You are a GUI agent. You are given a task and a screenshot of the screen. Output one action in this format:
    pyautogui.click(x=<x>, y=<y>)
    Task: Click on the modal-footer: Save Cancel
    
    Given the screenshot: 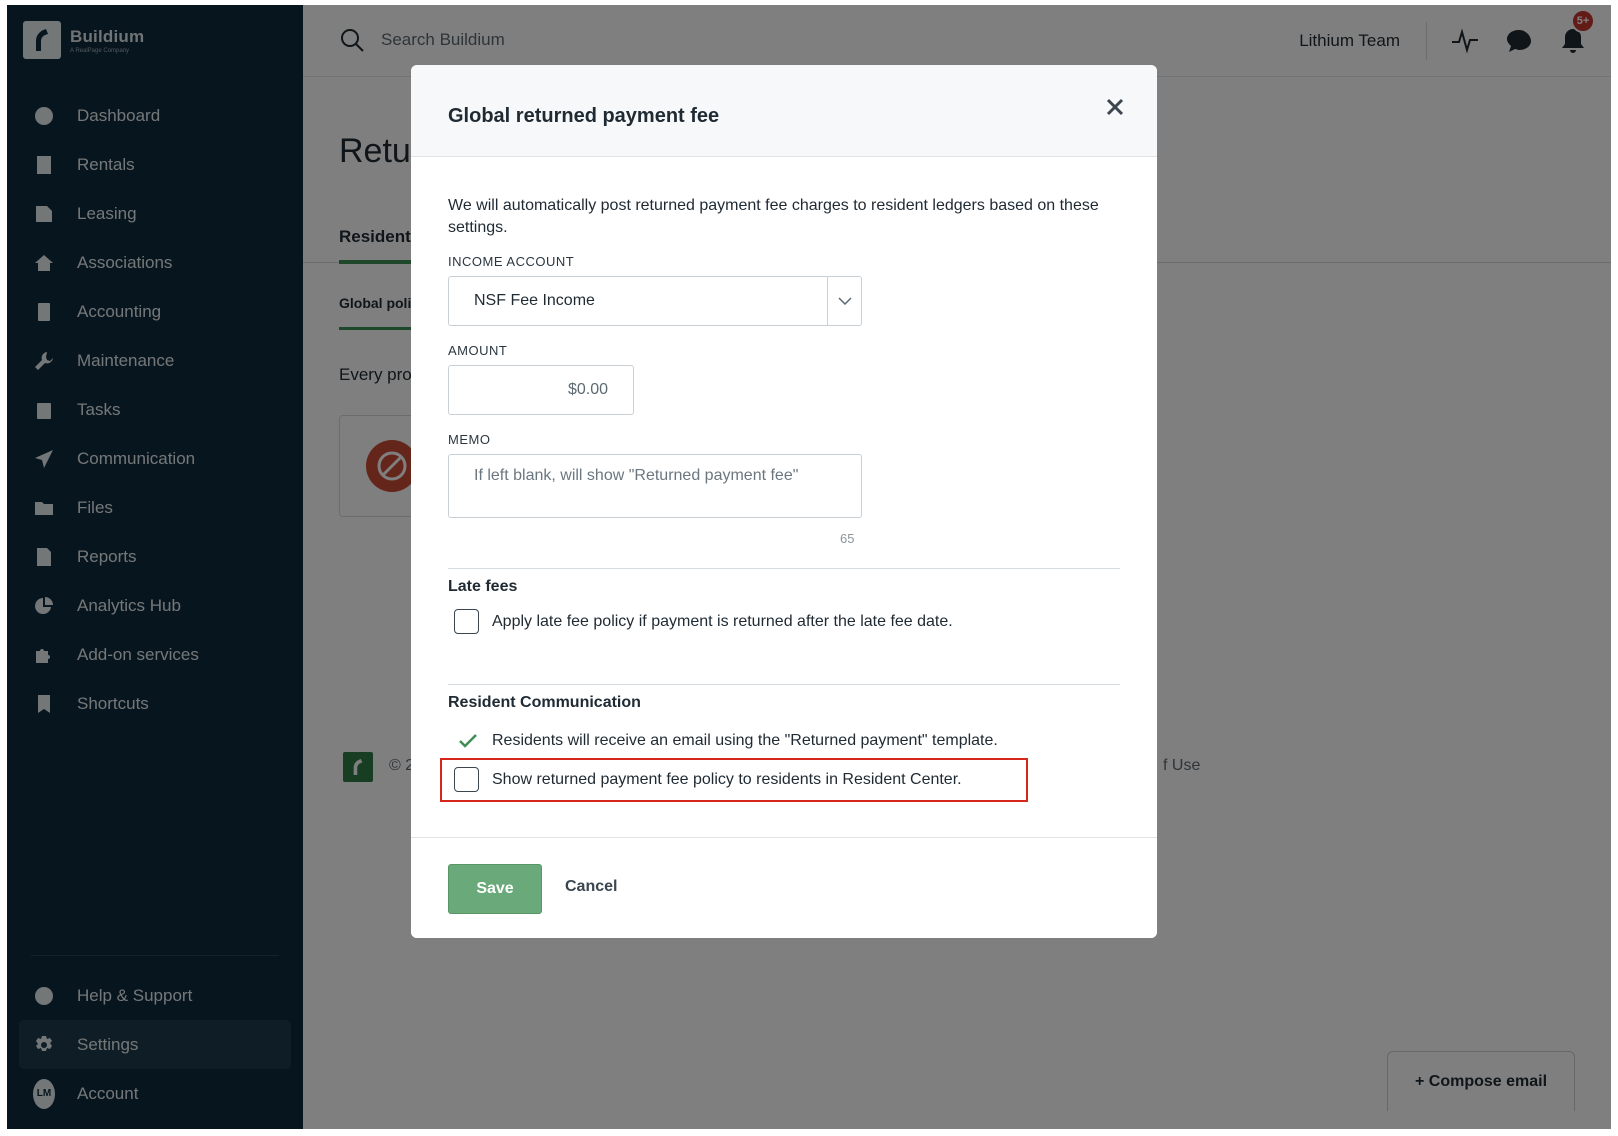 What is the action you would take?
    pyautogui.click(x=784, y=887)
    